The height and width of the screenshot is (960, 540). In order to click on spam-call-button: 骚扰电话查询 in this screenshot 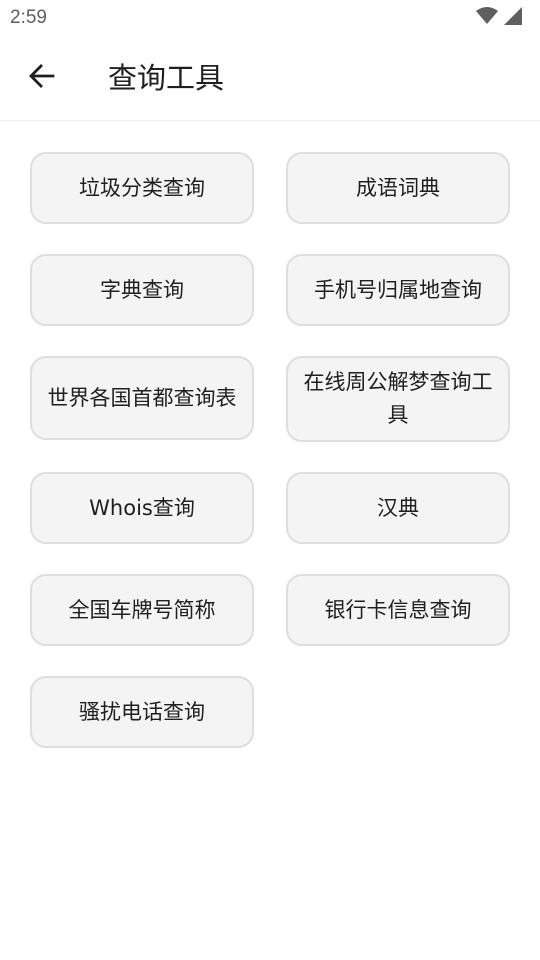, I will do `click(142, 712)`.